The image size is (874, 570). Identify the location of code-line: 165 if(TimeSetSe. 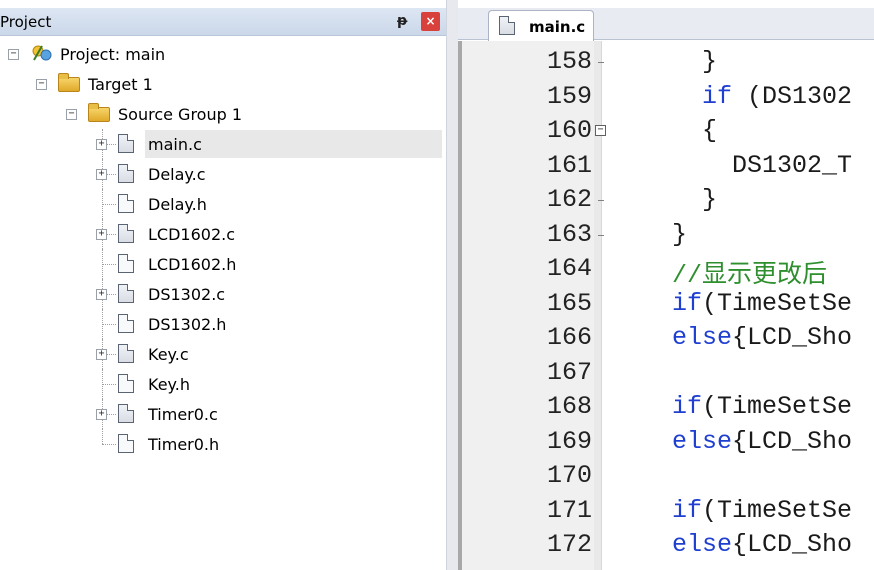
(668, 304).